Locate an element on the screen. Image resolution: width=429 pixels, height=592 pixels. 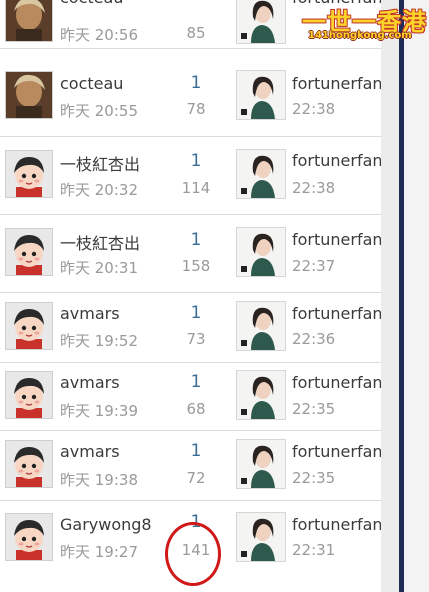
view-count: 72 is located at coordinates (196, 478).